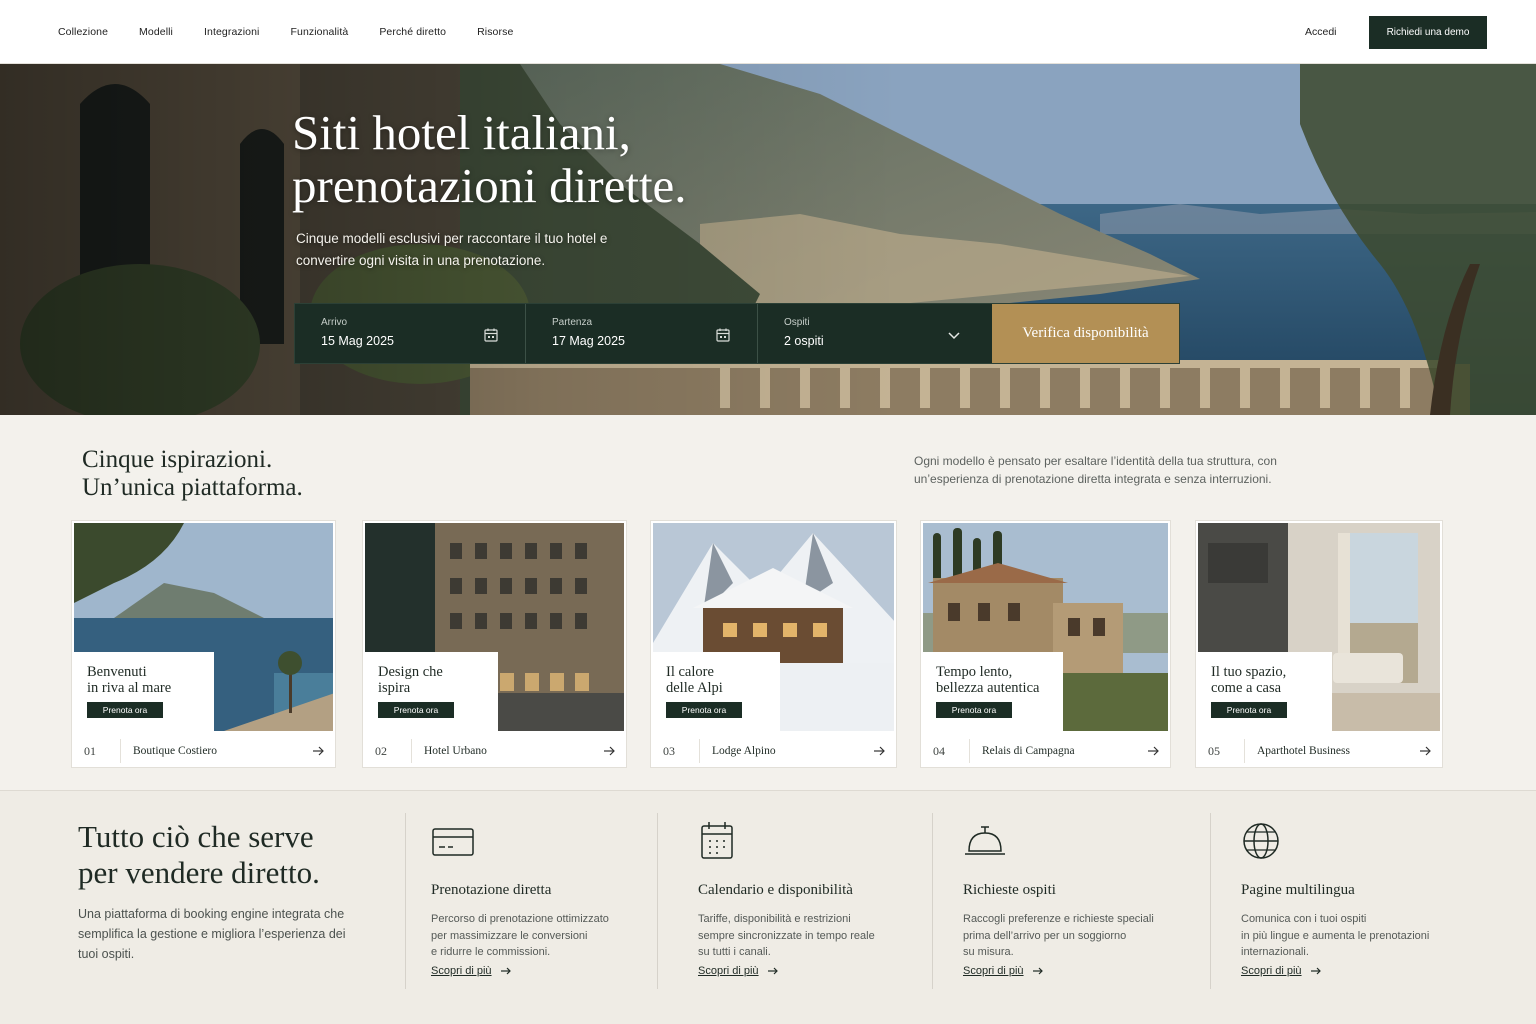  I want to click on card-number: 02, so click(387, 751).